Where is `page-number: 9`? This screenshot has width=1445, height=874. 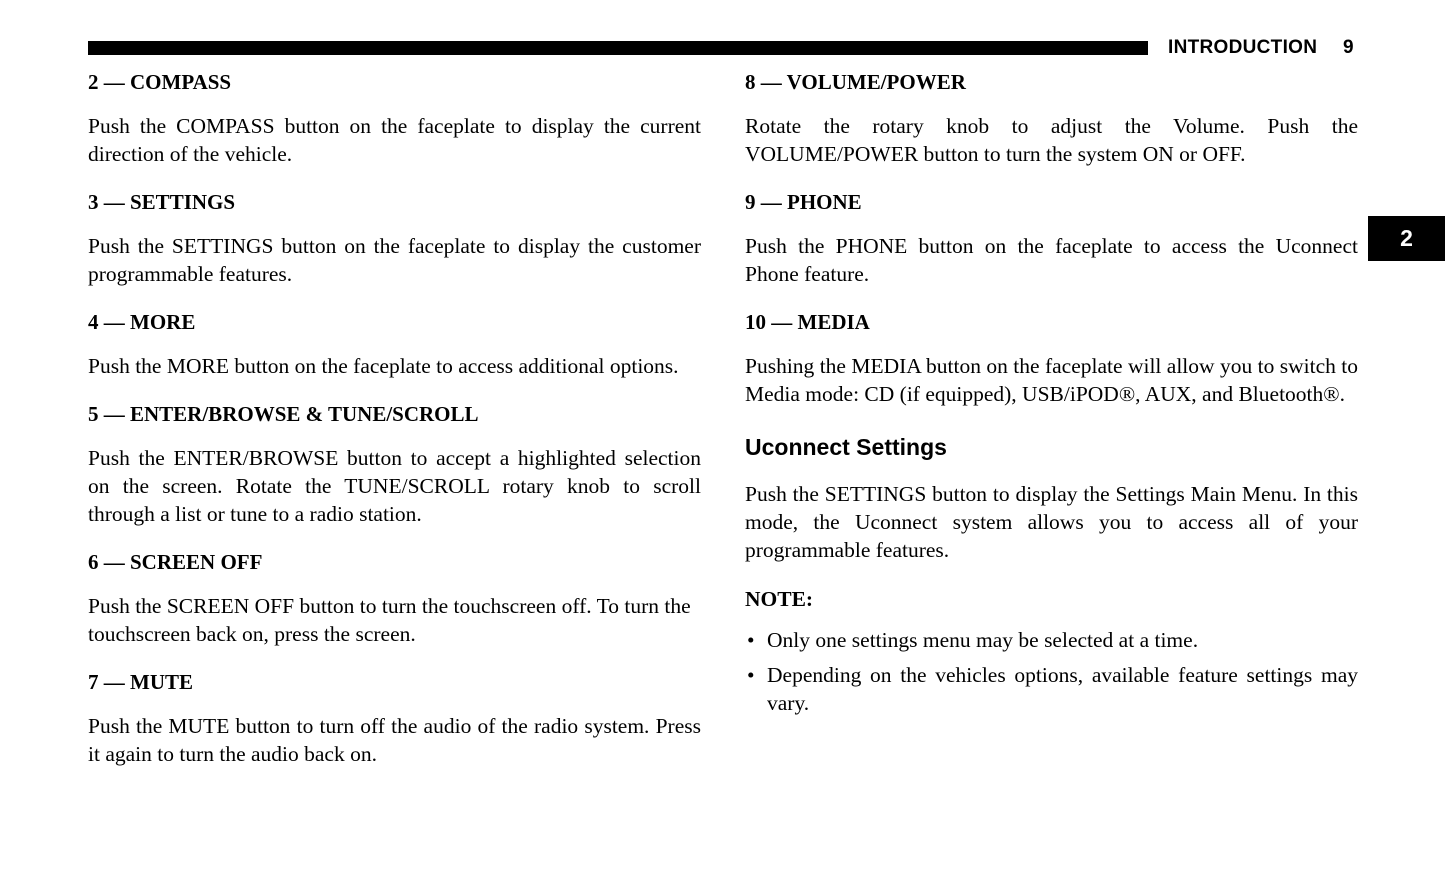 page-number: 9 is located at coordinates (1348, 47).